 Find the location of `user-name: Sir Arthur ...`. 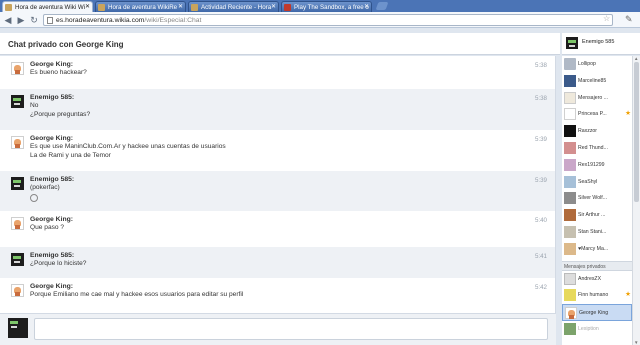

user-name: Sir Arthur ... is located at coordinates (592, 215).